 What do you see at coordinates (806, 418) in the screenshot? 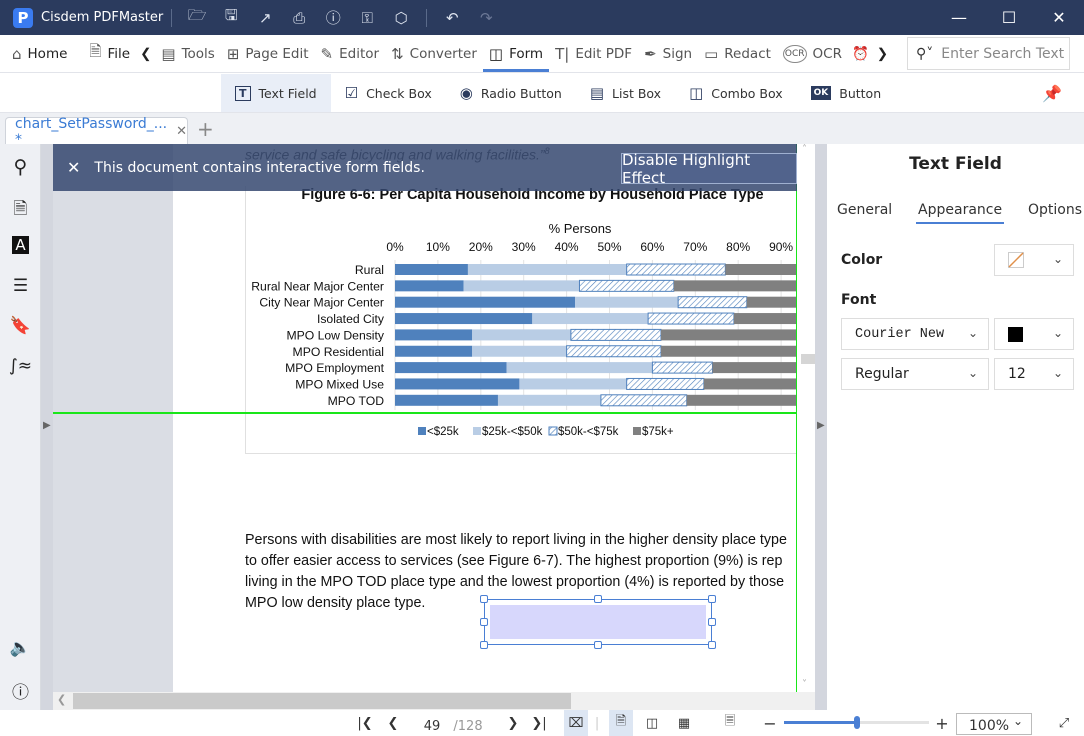
I see `vertical-scrollbar: ˄ ˅` at bounding box center [806, 418].